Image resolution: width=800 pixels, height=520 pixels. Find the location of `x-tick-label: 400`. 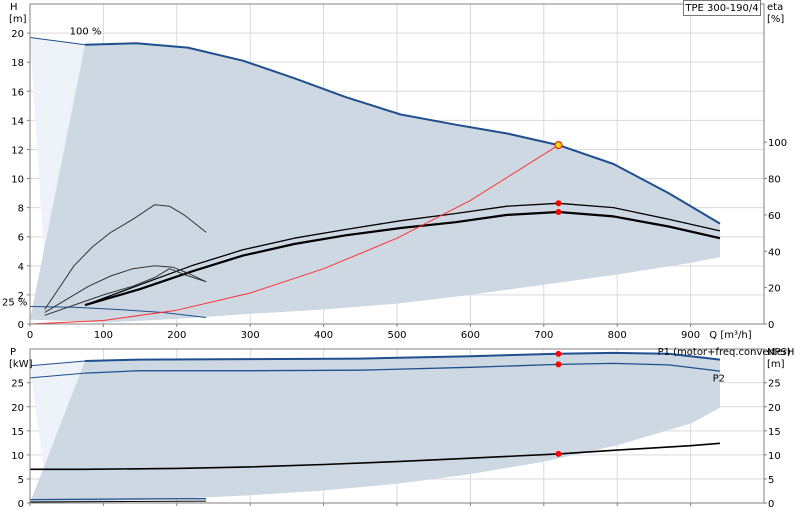

x-tick-label: 400 is located at coordinates (323, 335).